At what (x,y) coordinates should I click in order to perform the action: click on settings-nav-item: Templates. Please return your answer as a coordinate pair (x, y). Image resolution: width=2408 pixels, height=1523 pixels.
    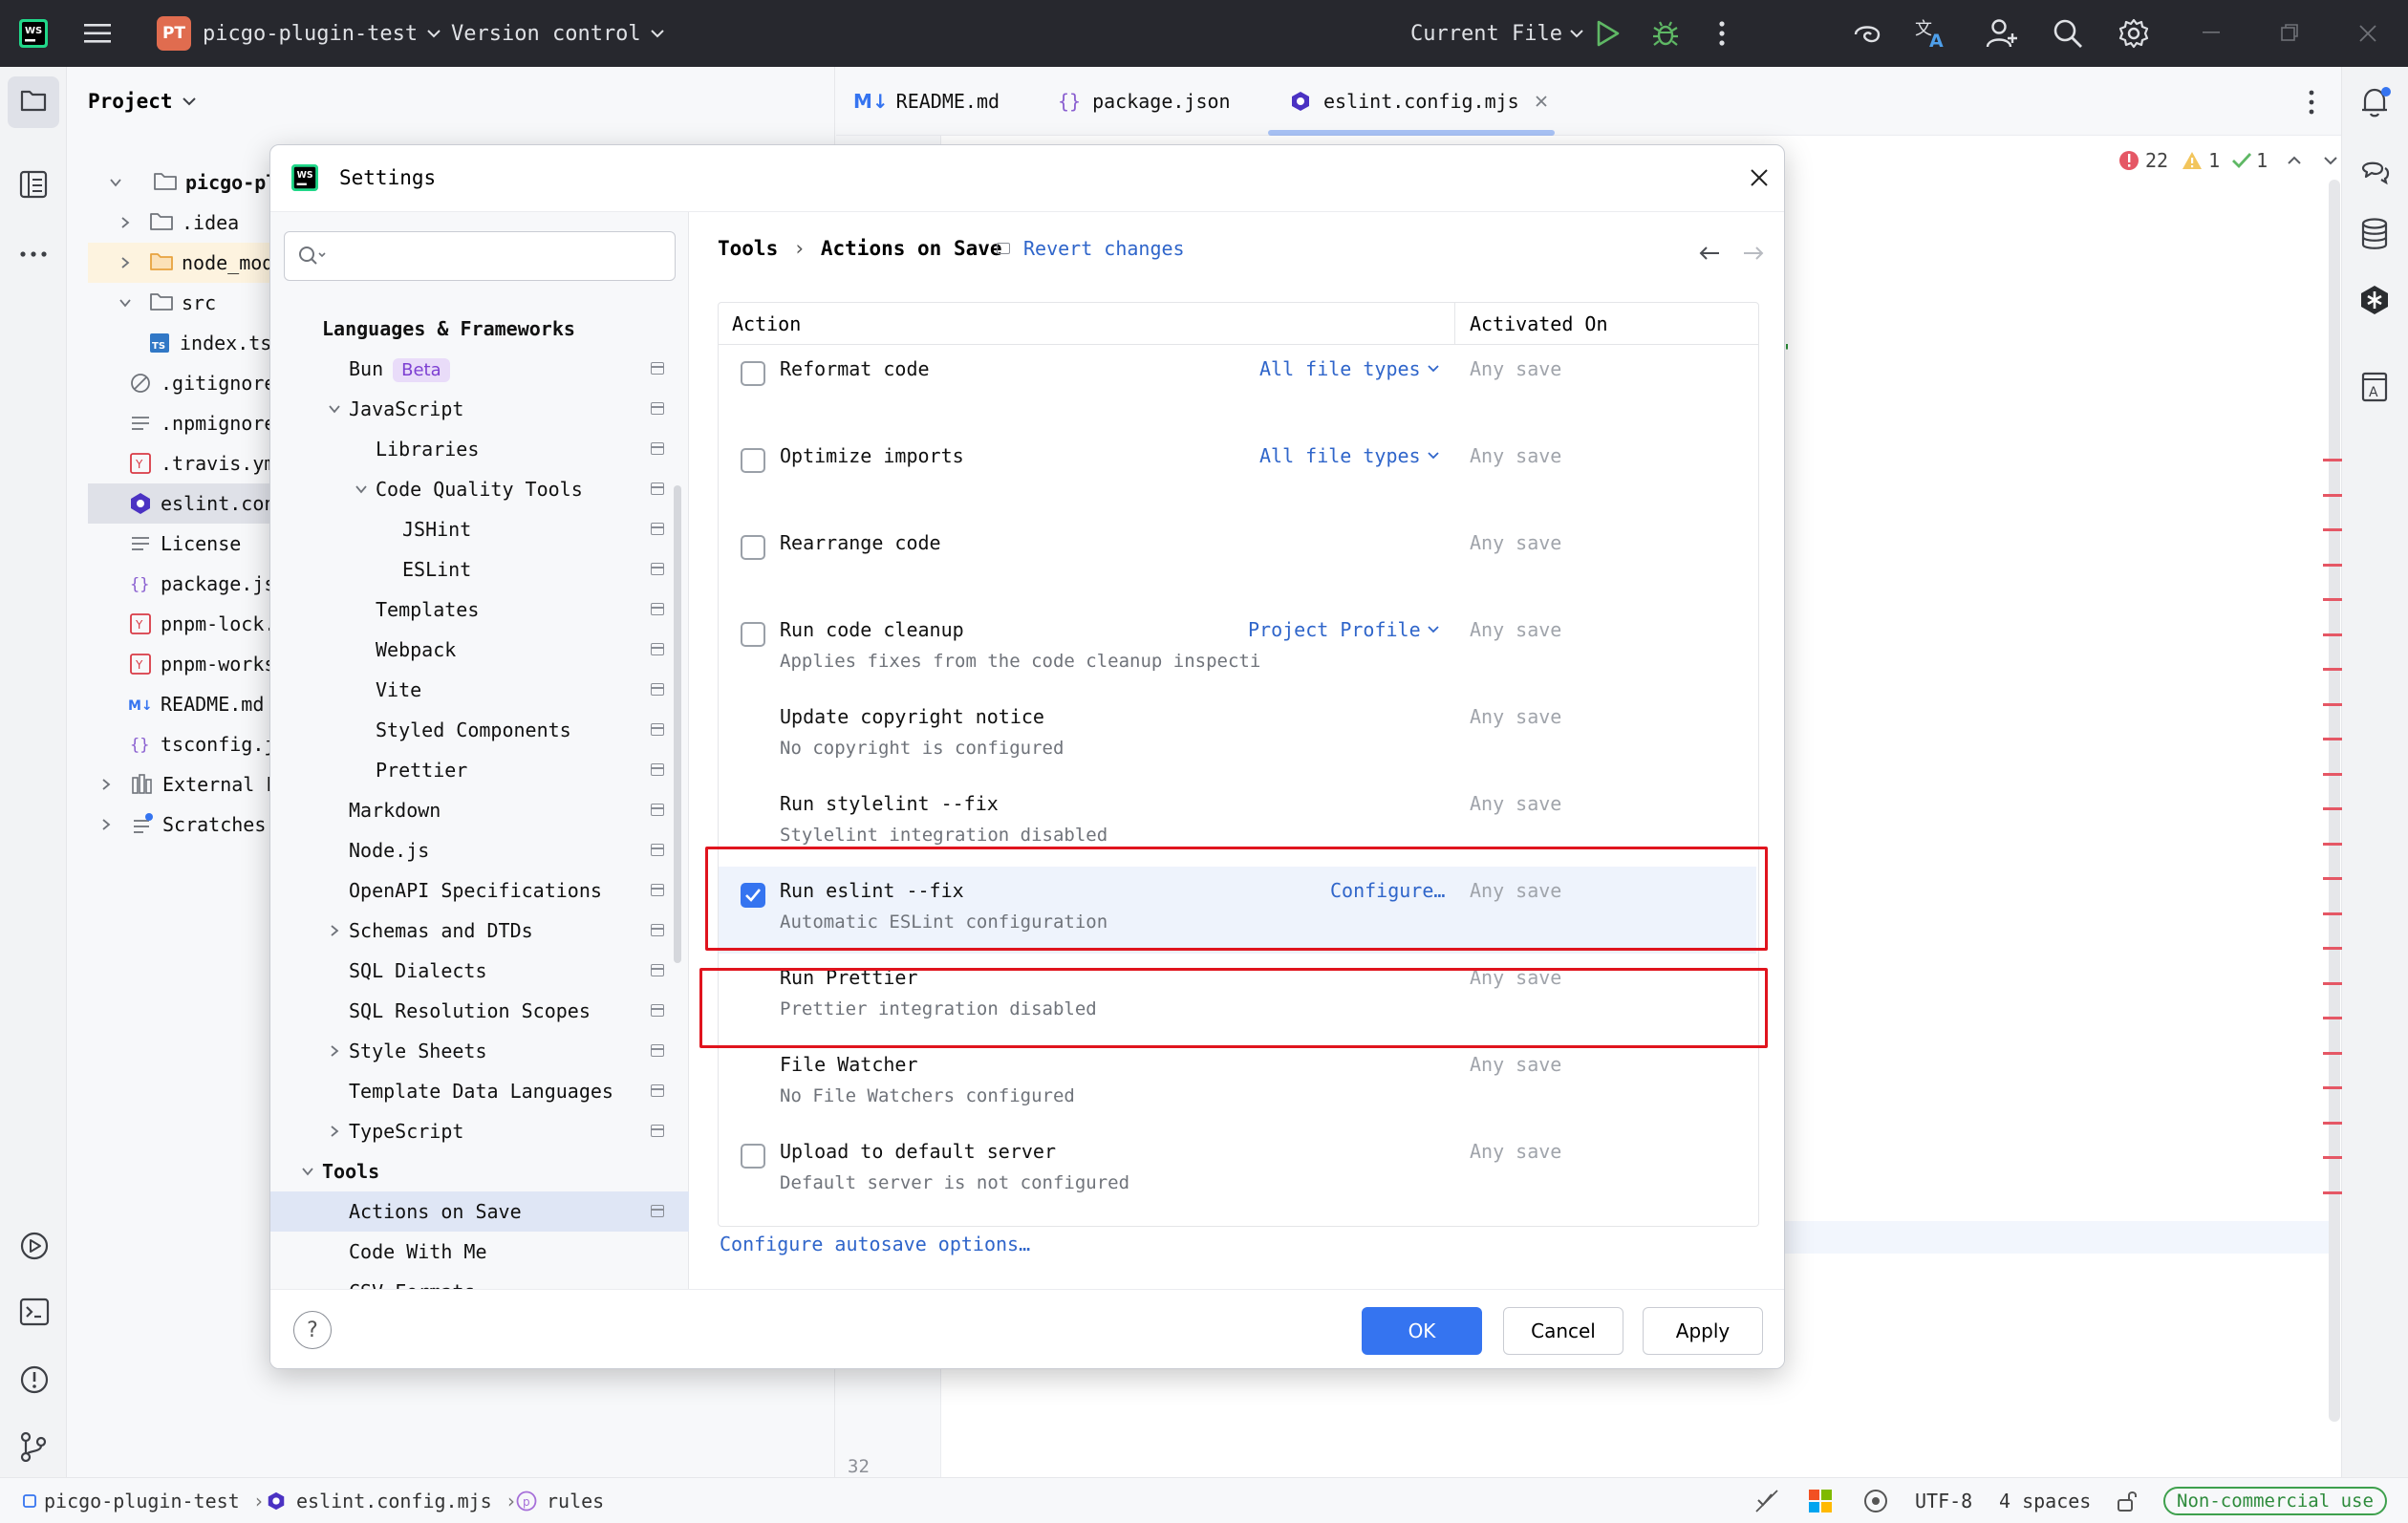
    Looking at the image, I should click on (480, 610).